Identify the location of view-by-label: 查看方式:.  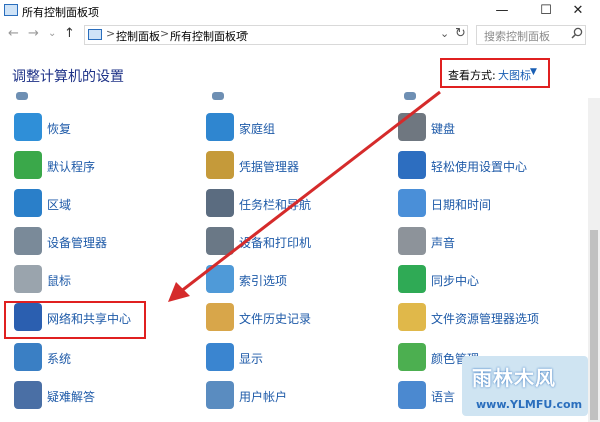
(472, 75).